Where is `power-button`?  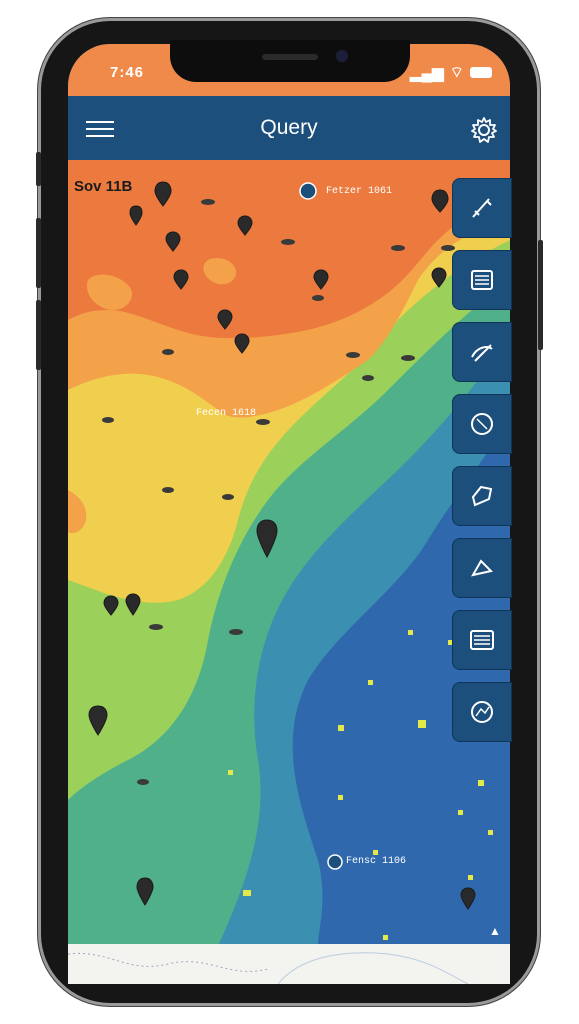
power-button is located at coordinates (540, 295).